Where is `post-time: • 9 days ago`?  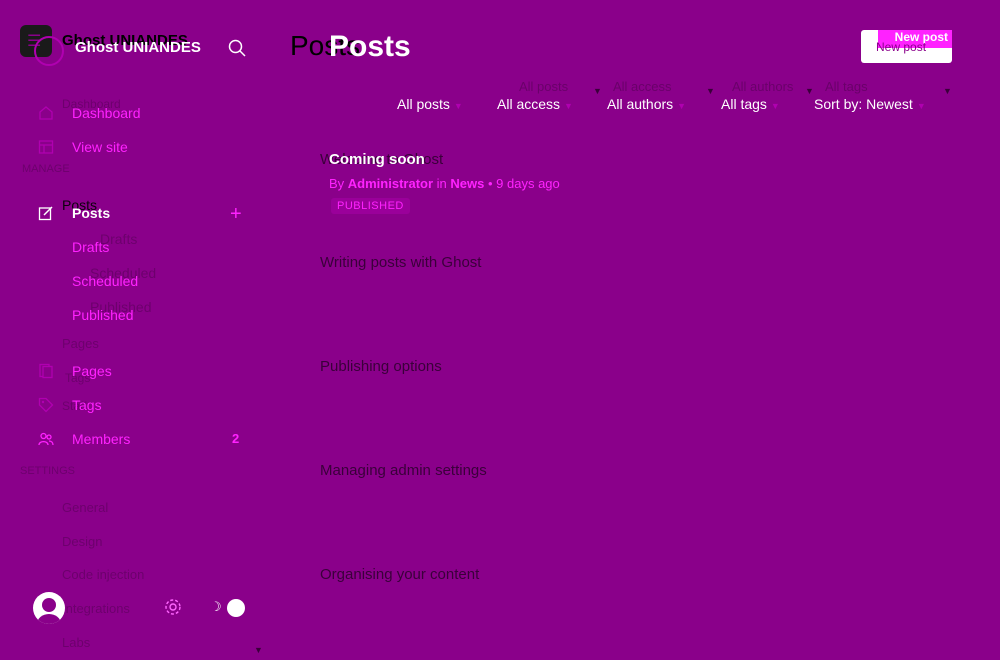
post-time: • 9 days ago is located at coordinates (524, 183).